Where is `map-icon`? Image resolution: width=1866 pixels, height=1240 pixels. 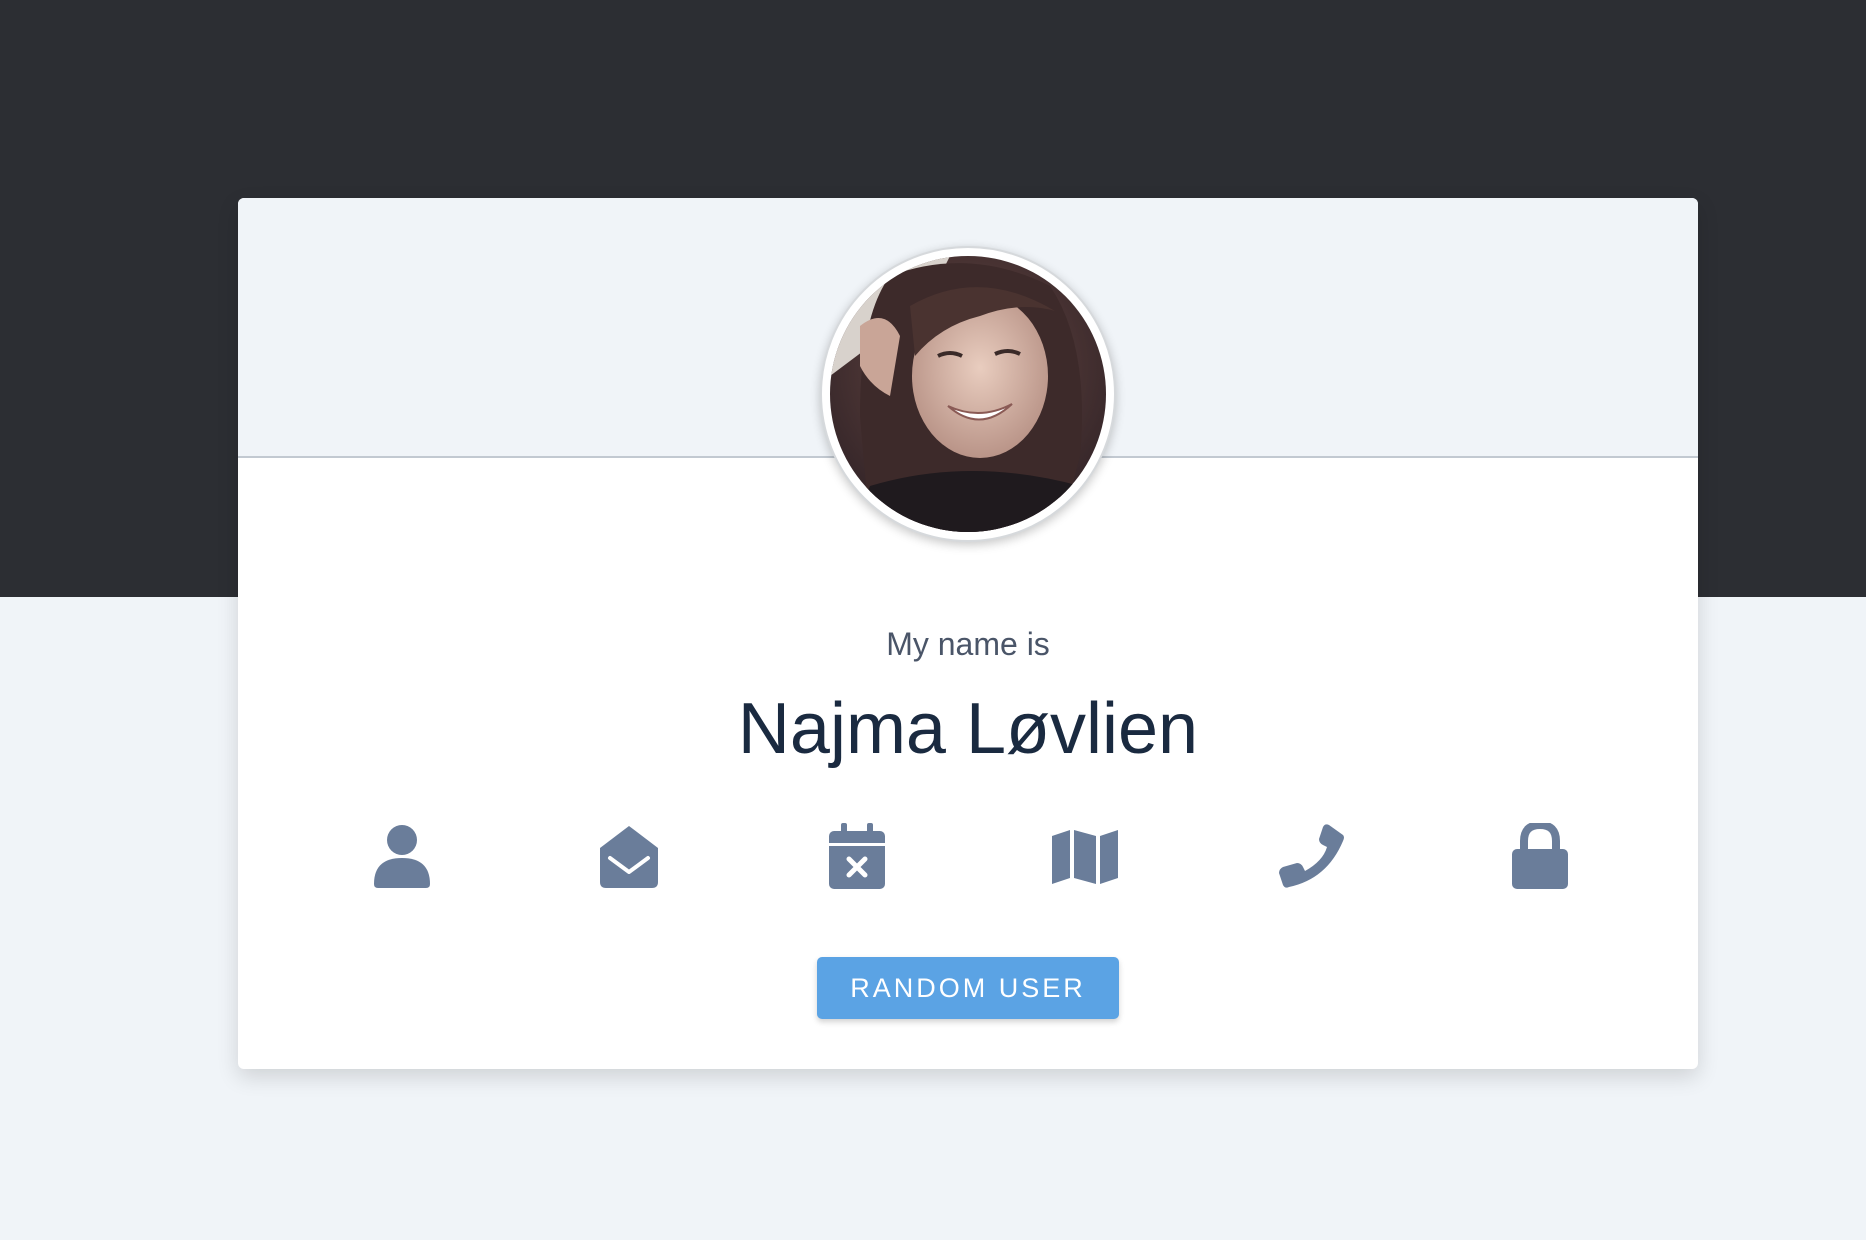 map-icon is located at coordinates (1085, 856).